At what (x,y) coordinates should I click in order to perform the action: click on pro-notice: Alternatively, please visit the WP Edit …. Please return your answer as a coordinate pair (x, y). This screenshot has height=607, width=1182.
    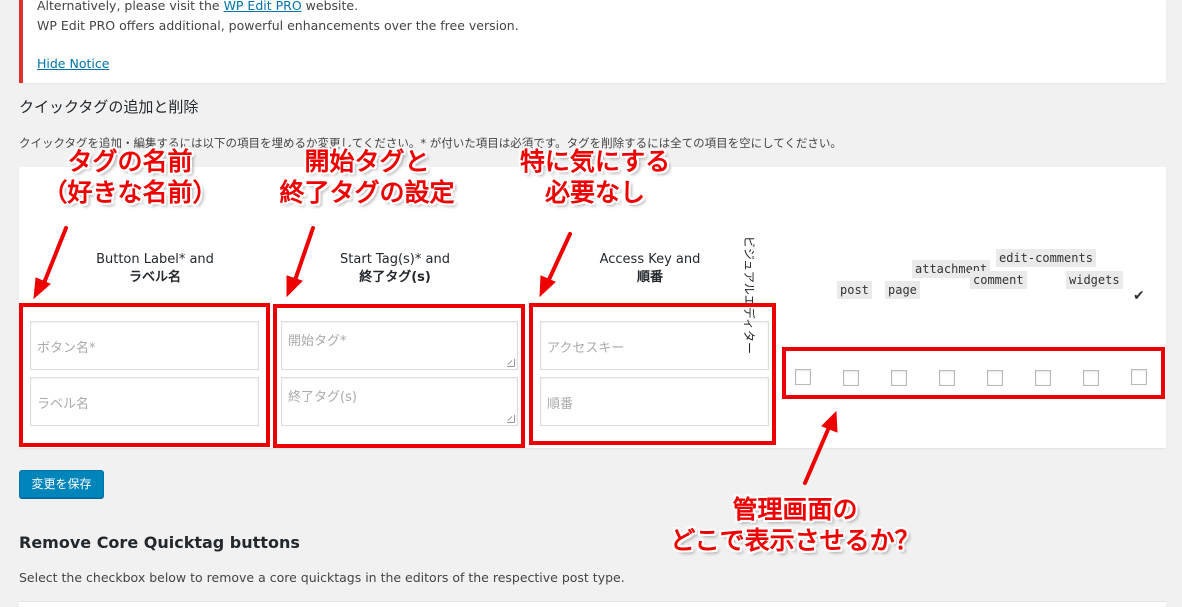
    Looking at the image, I should click on (592, 41).